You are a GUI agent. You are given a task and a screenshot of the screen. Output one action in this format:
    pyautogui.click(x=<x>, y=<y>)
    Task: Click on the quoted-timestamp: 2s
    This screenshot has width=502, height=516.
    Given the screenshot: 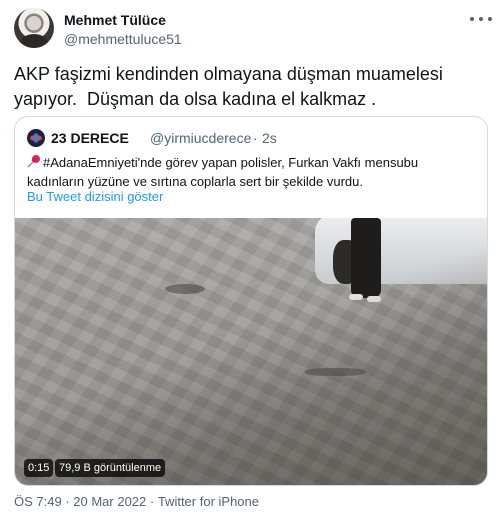 What is the action you would take?
    pyautogui.click(x=269, y=138)
    